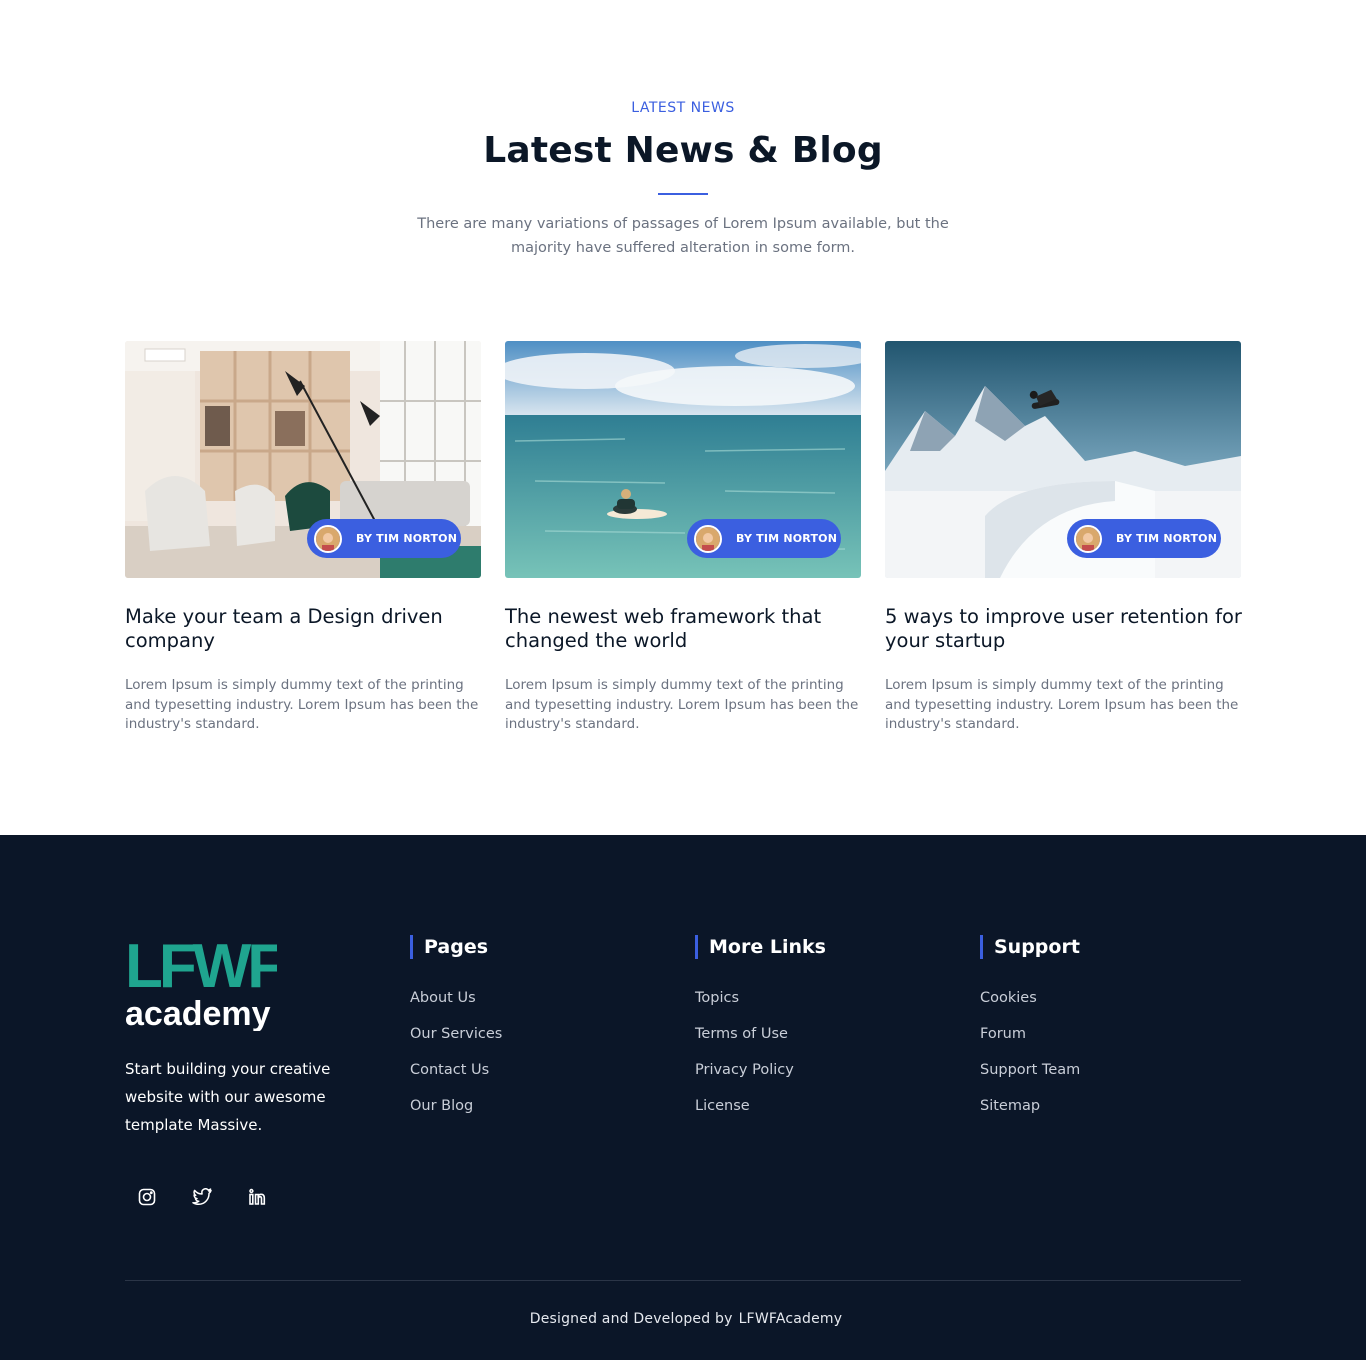 This screenshot has width=1366, height=1360. What do you see at coordinates (1100, 1043) in the screenshot?
I see `footer-link-forum: Forum` at bounding box center [1100, 1043].